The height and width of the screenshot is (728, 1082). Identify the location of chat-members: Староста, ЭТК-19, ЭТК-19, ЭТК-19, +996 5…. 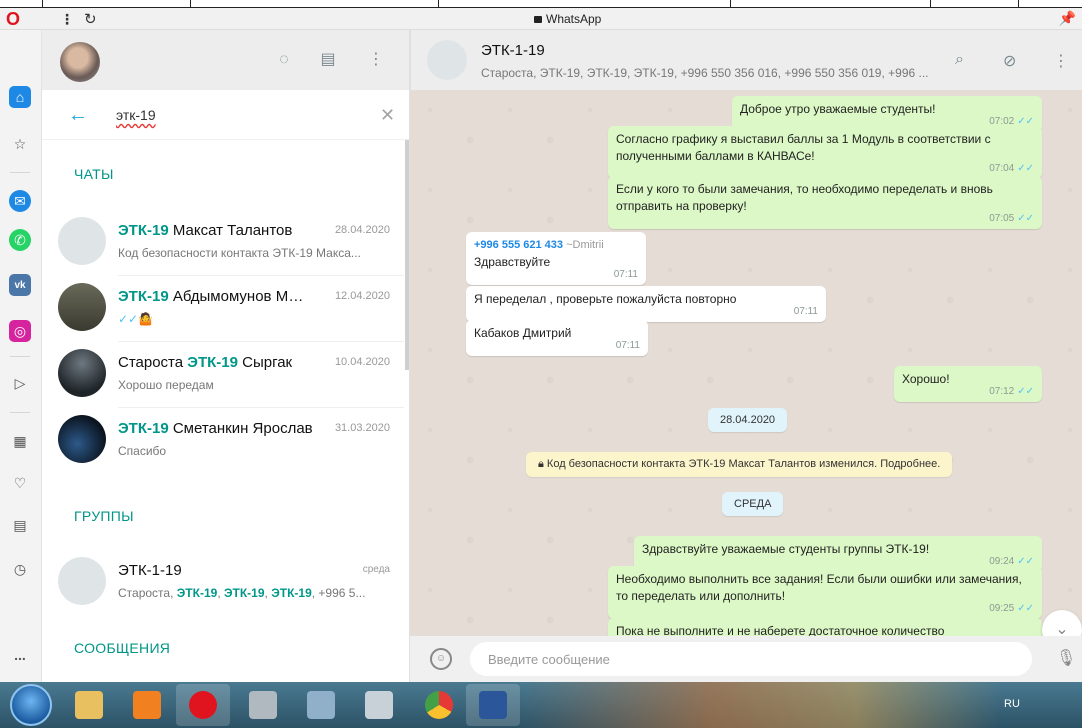
(711, 73).